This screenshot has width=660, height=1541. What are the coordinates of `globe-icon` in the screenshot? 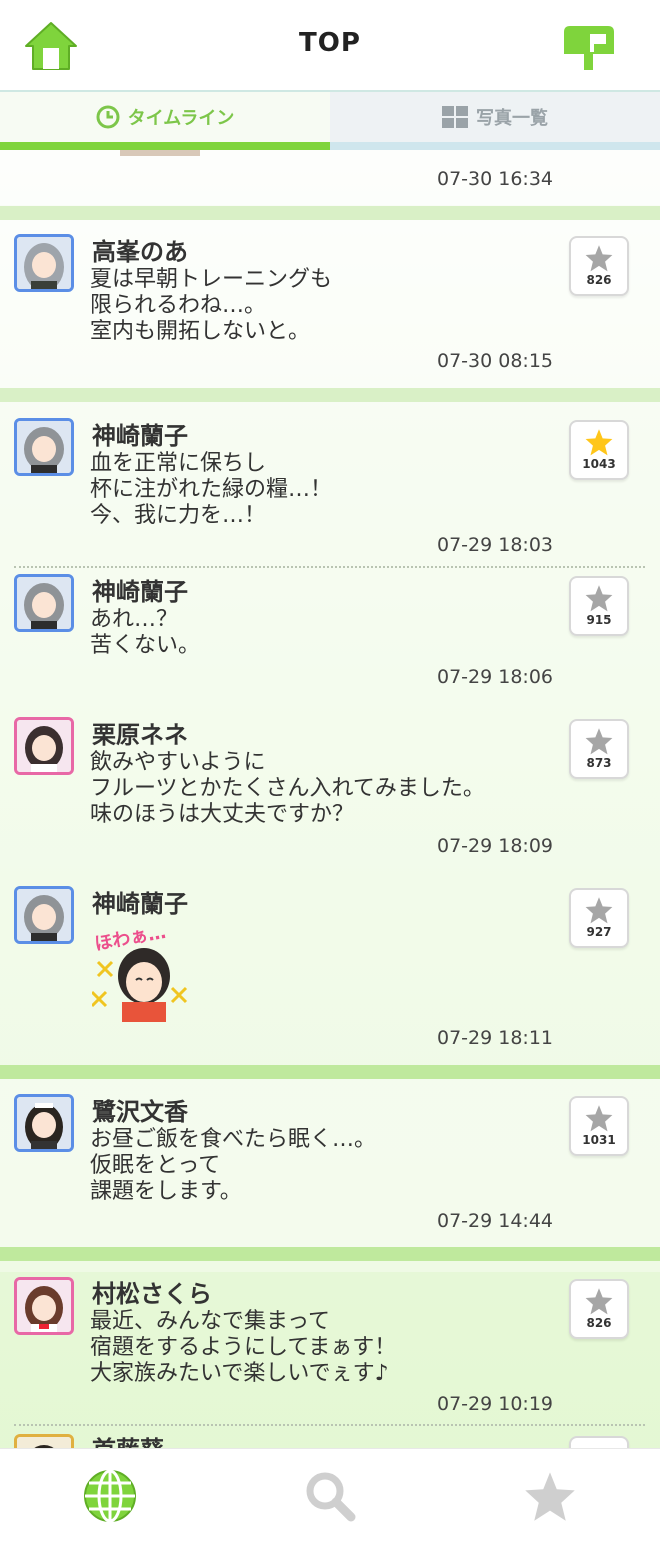 It's located at (110, 1496).